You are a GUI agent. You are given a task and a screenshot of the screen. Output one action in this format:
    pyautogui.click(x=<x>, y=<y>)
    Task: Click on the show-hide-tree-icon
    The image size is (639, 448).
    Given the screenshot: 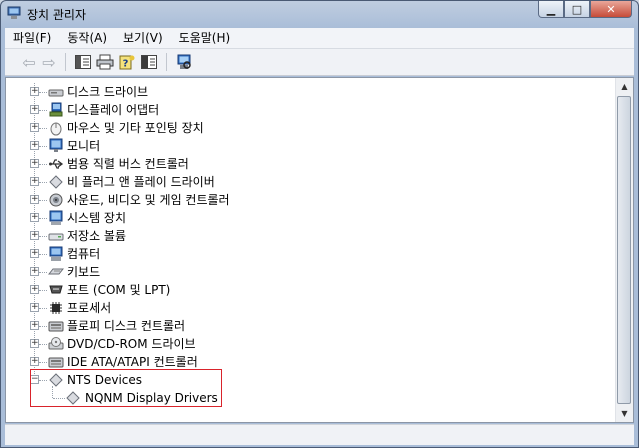 What is the action you would take?
    pyautogui.click(x=83, y=62)
    